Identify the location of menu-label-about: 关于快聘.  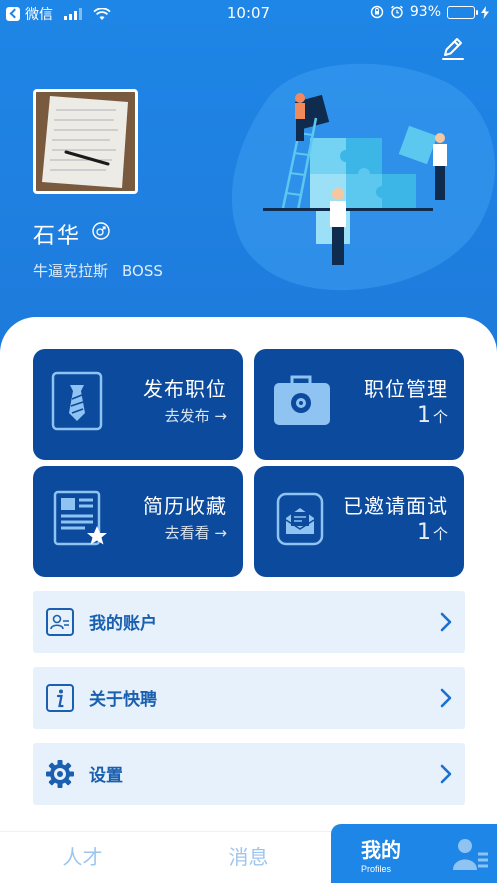
(123, 700).